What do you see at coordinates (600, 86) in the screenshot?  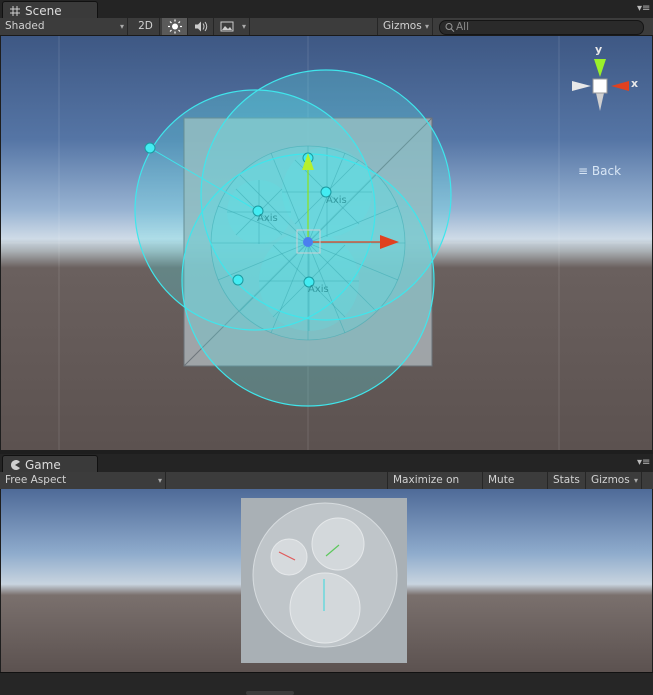 I see `orientation-center-cube` at bounding box center [600, 86].